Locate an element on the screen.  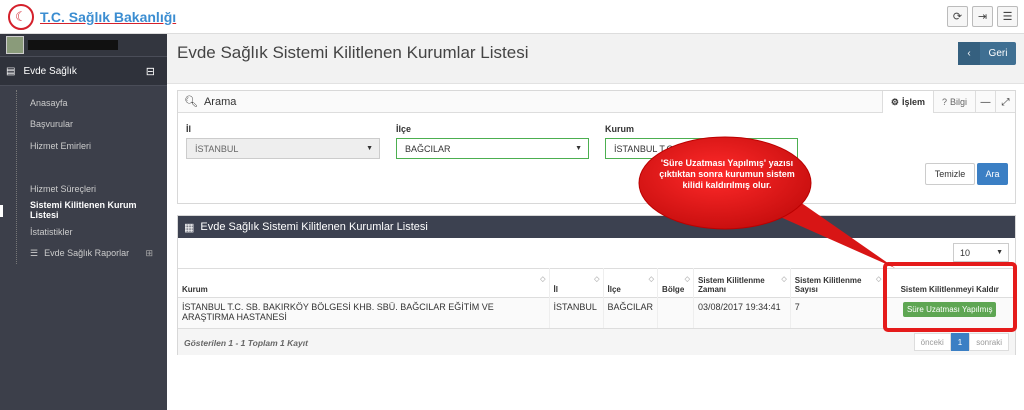
column-header-bolge: Bölge ◇ is located at coordinates (676, 283).